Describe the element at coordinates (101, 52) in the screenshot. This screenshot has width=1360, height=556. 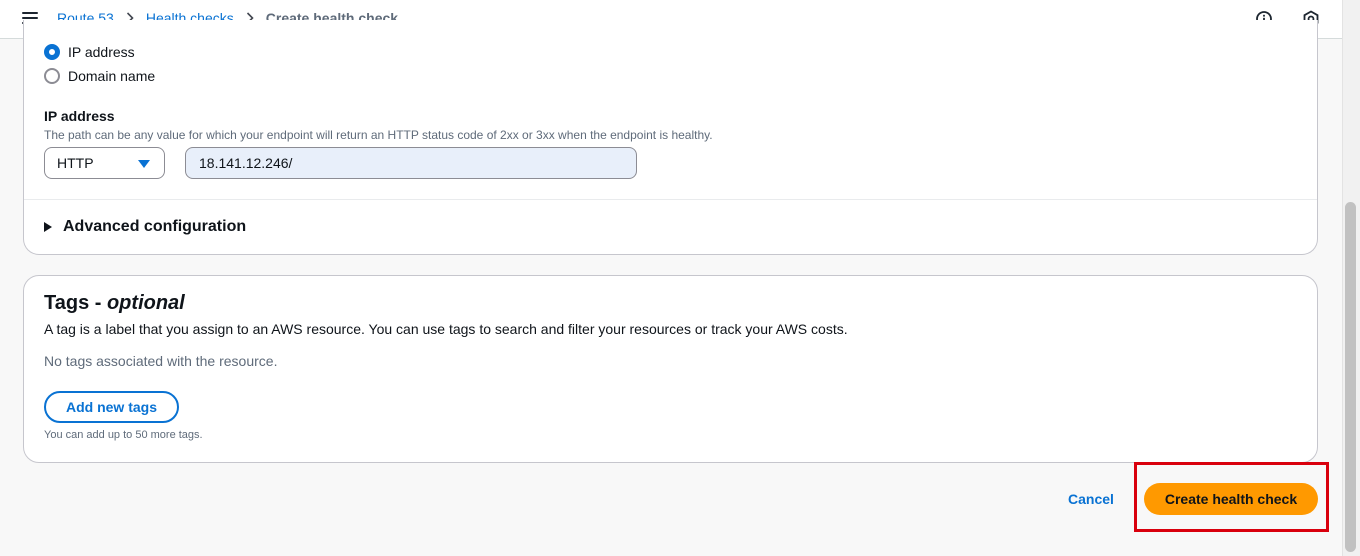
I see `radio-label: IP address` at that location.